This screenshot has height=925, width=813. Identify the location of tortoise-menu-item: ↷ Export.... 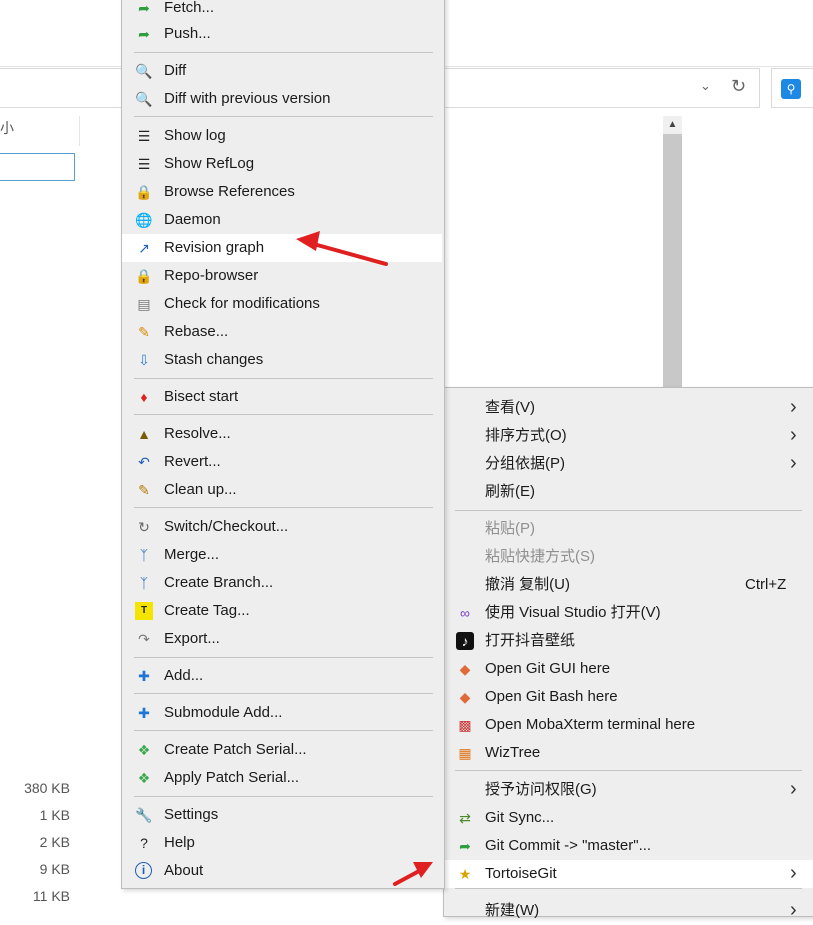
(282, 639).